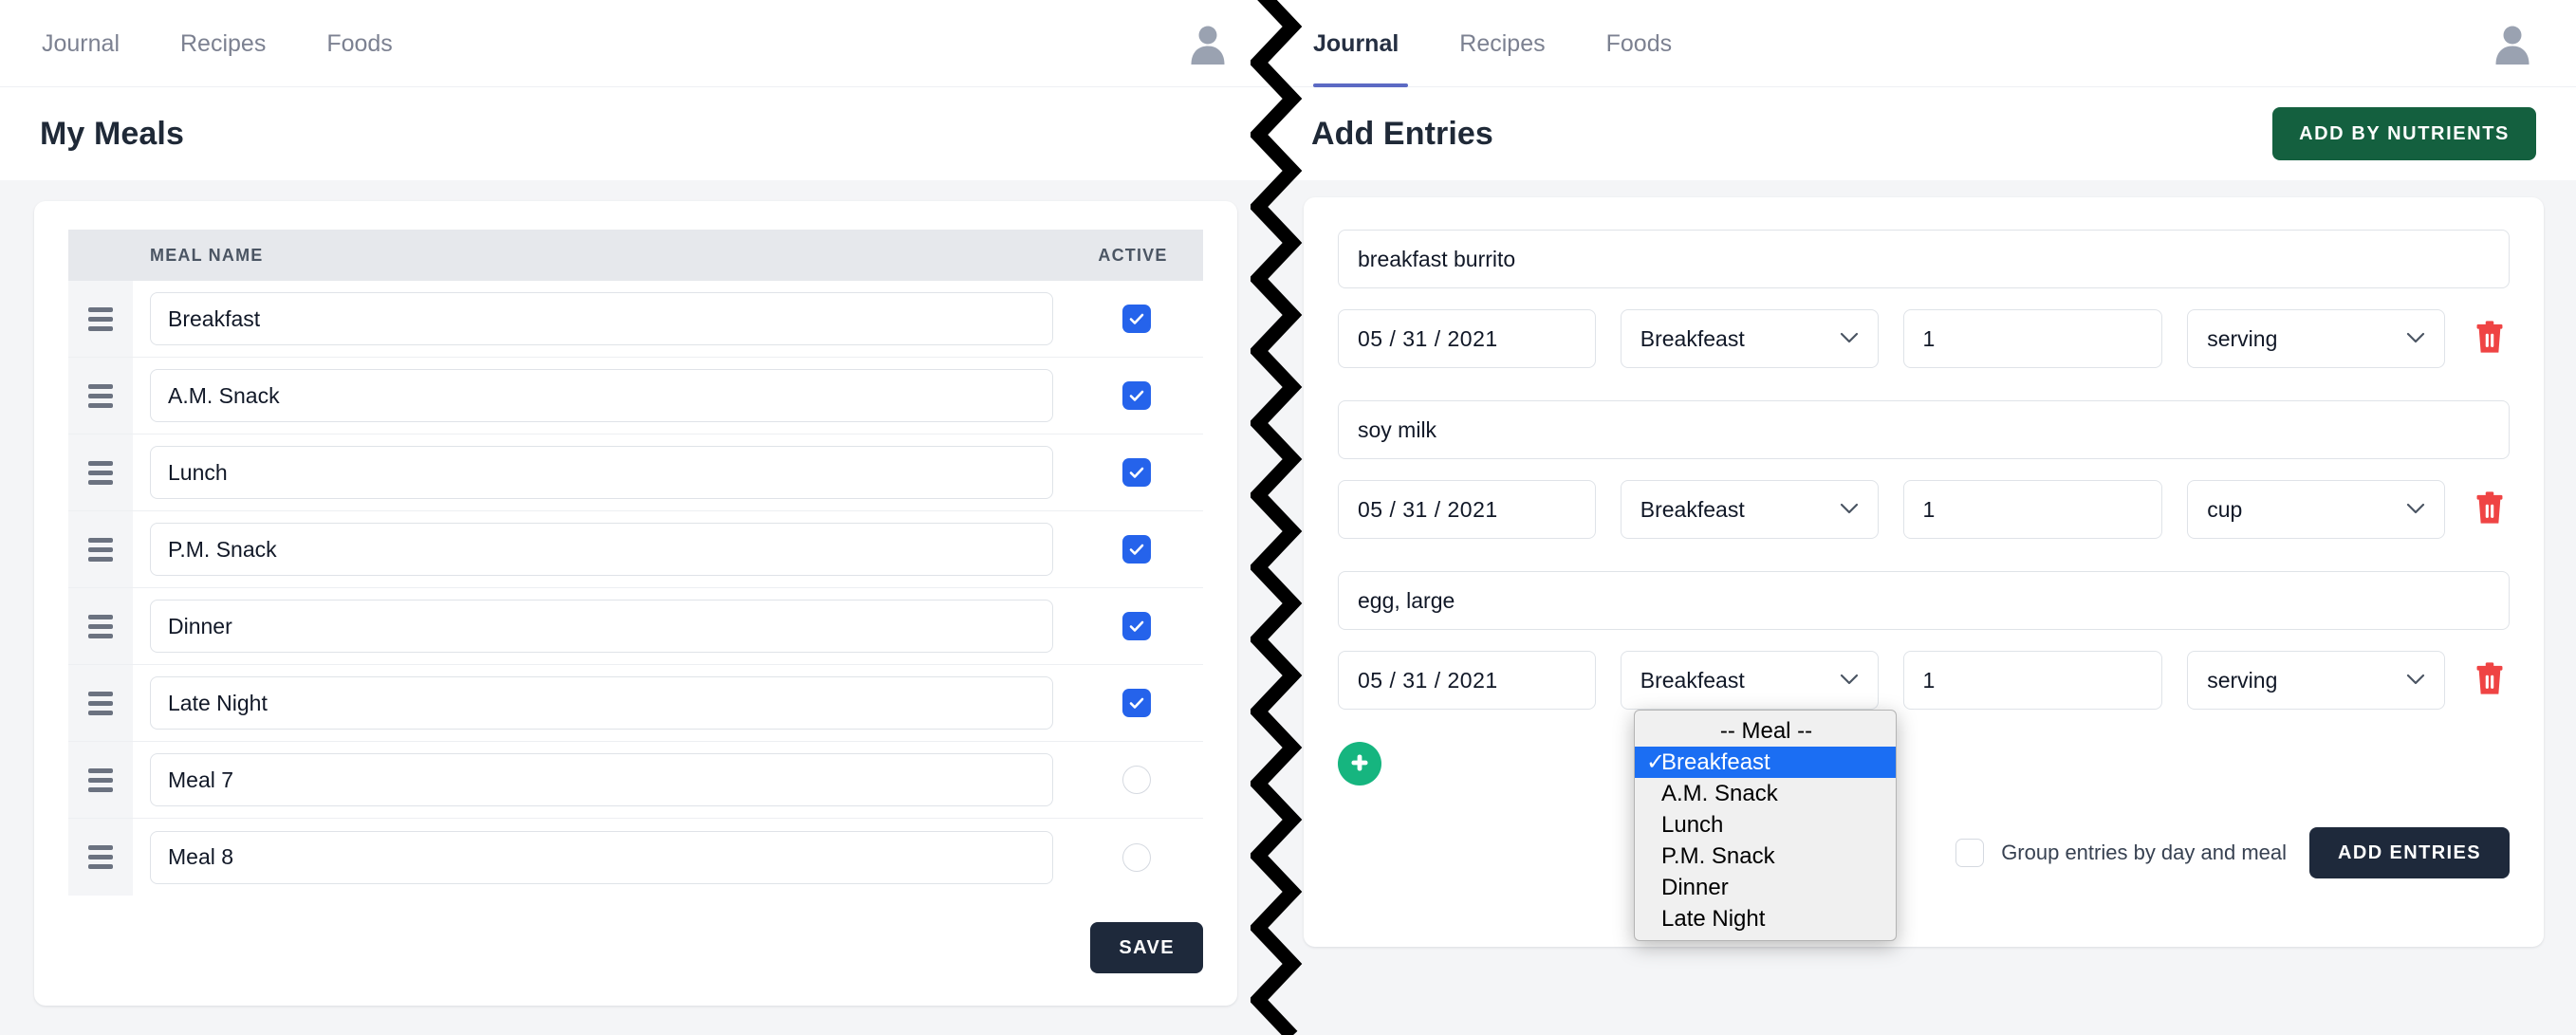 The width and height of the screenshot is (2576, 1035). Describe the element at coordinates (2225, 509) in the screenshot. I see `entry-unit-value: cup` at that location.